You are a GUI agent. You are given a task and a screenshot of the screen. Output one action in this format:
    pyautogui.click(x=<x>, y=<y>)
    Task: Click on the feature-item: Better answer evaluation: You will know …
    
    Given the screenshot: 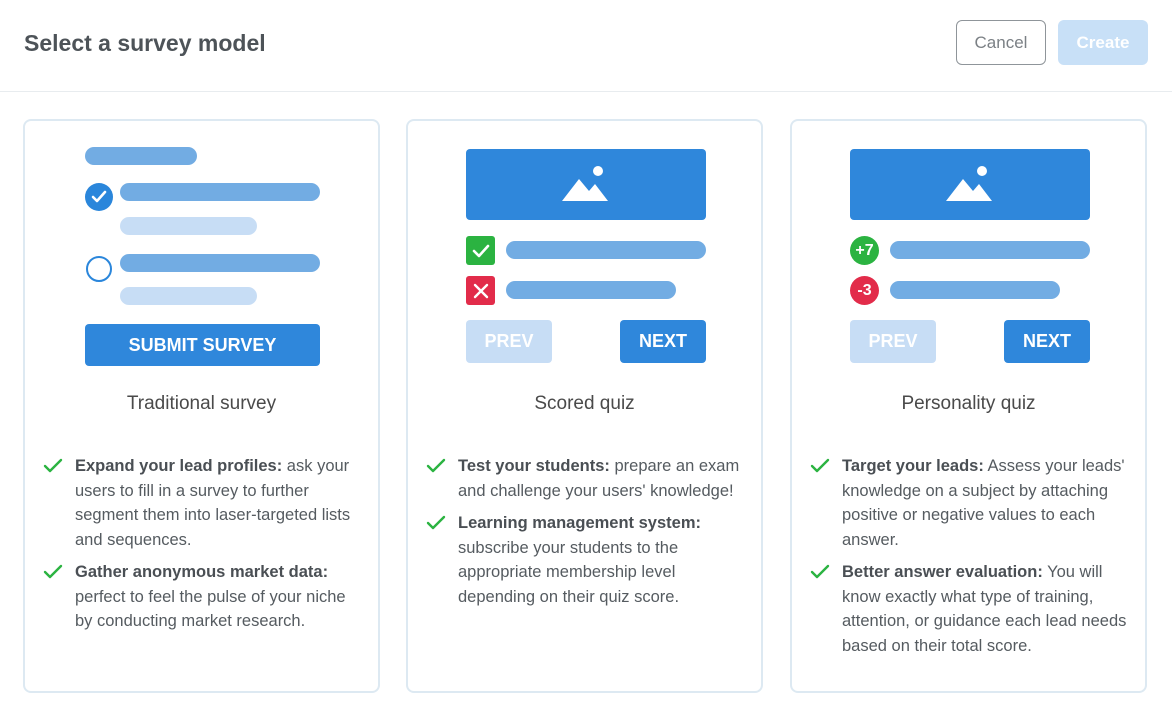 What is the action you would take?
    pyautogui.click(x=970, y=609)
    